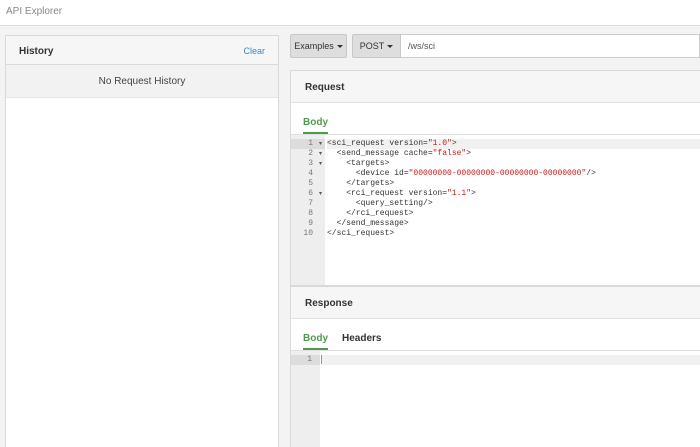  I want to click on text-cursor, so click(321, 359).